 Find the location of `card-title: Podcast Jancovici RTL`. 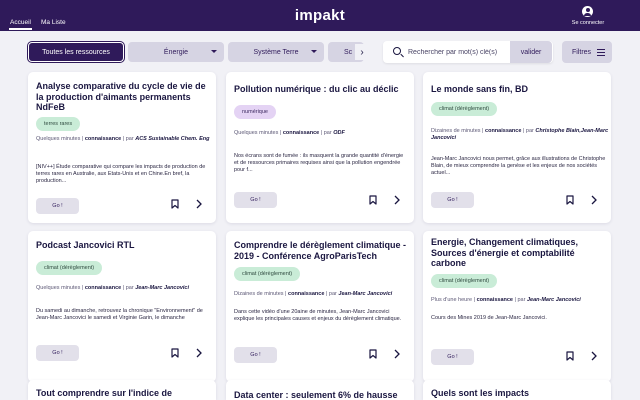

card-title: Podcast Jancovici RTL is located at coordinates (85, 245).